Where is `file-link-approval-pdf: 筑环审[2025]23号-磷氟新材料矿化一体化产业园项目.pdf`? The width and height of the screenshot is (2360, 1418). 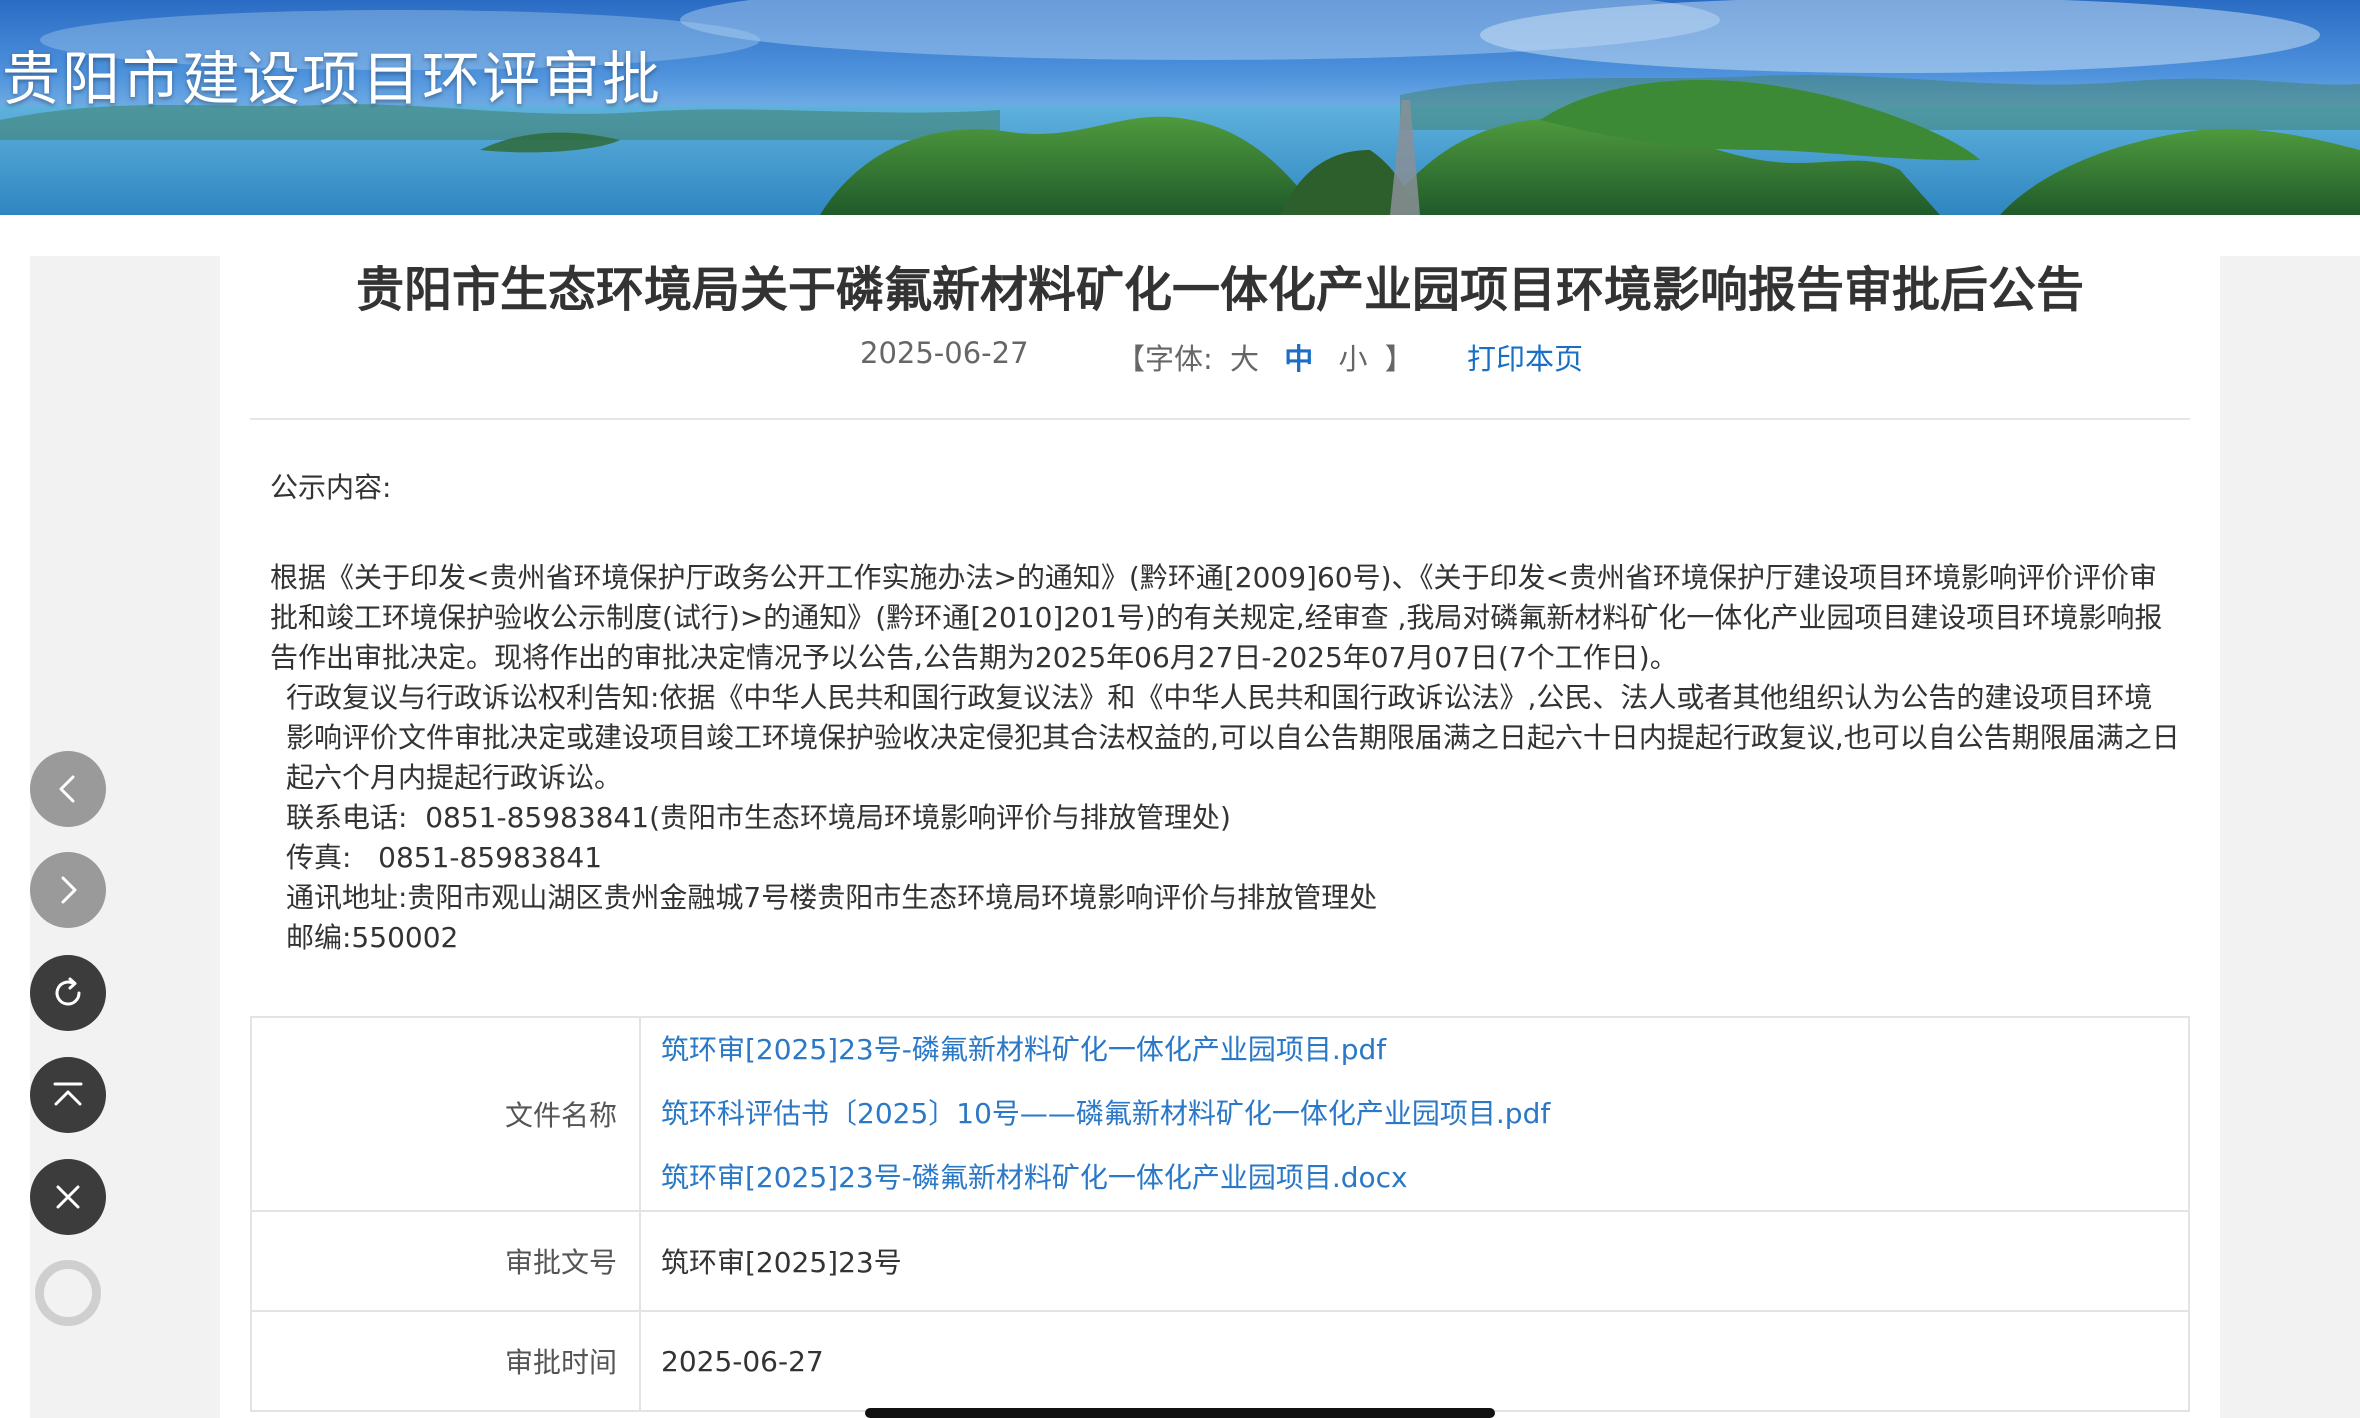
file-link-approval-pdf: 筑环审[2025]23号-磷氟新材料矿化一体化产业园项目.pdf is located at coordinates (1424, 1050).